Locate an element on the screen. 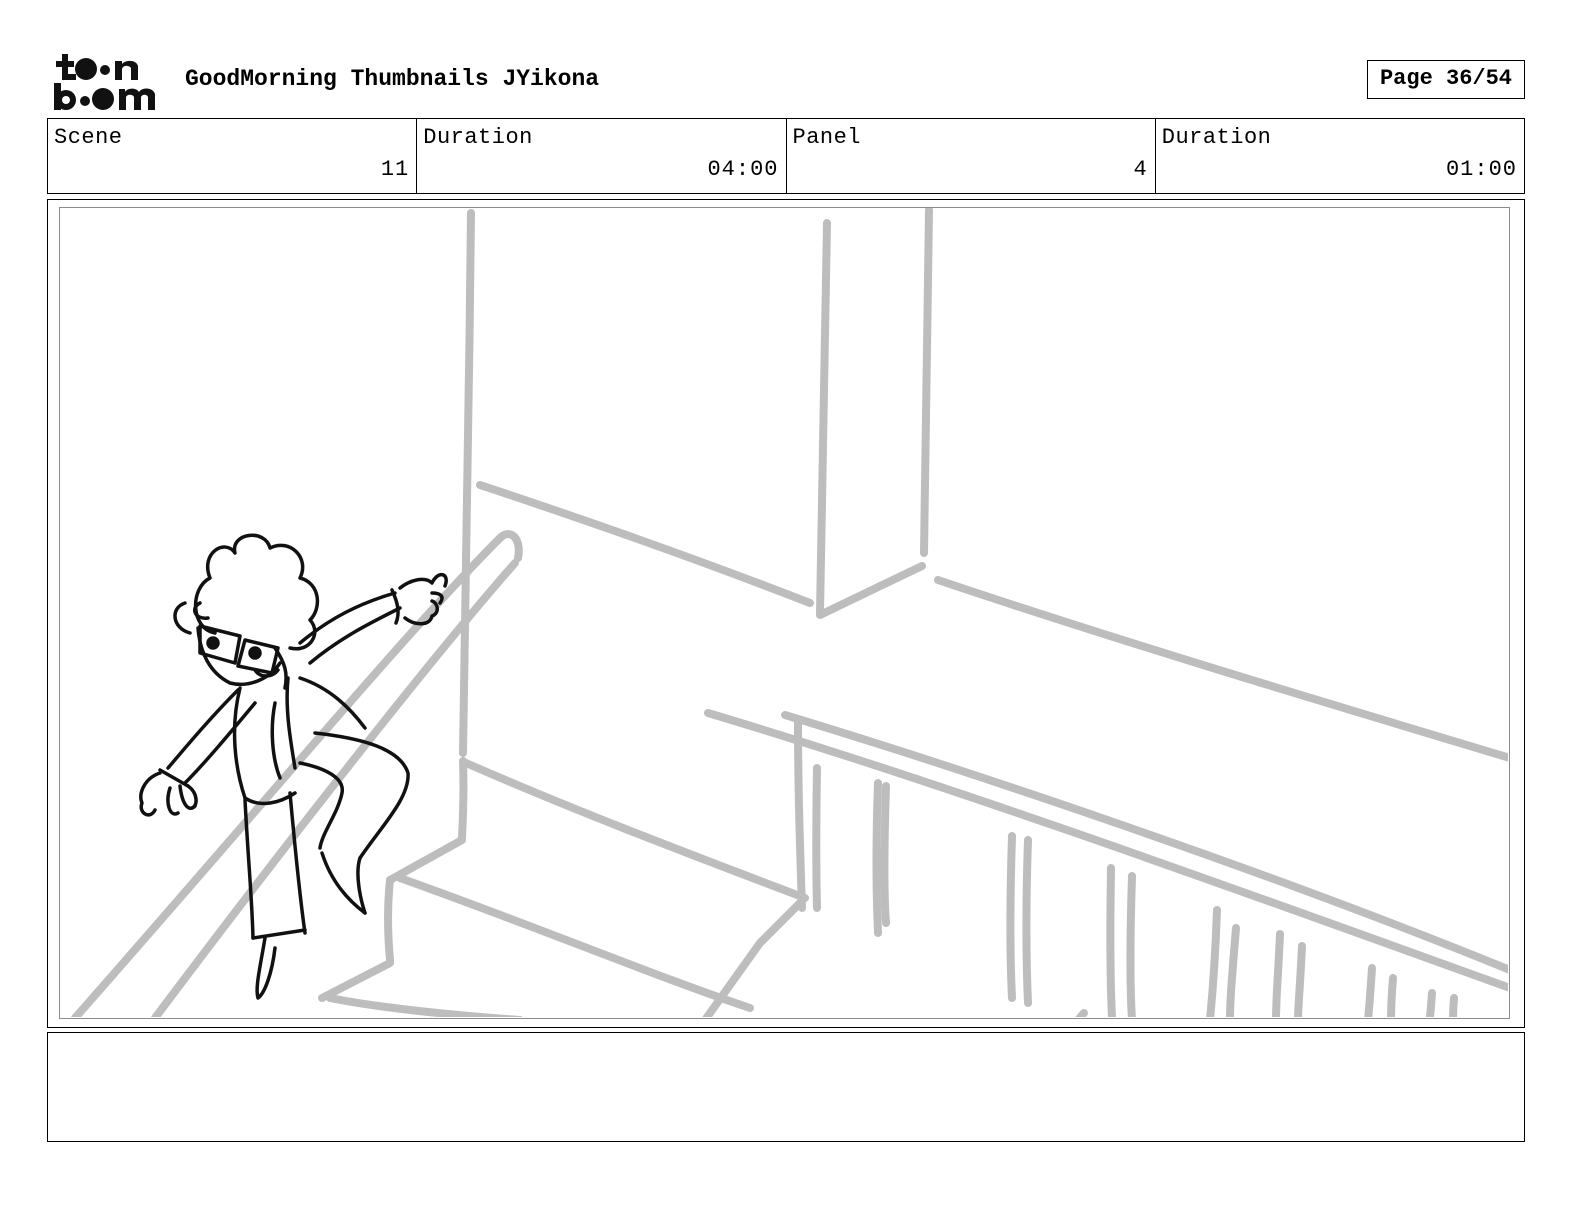 This screenshot has height=1224, width=1584. scene-label: Scene is located at coordinates (88, 137).